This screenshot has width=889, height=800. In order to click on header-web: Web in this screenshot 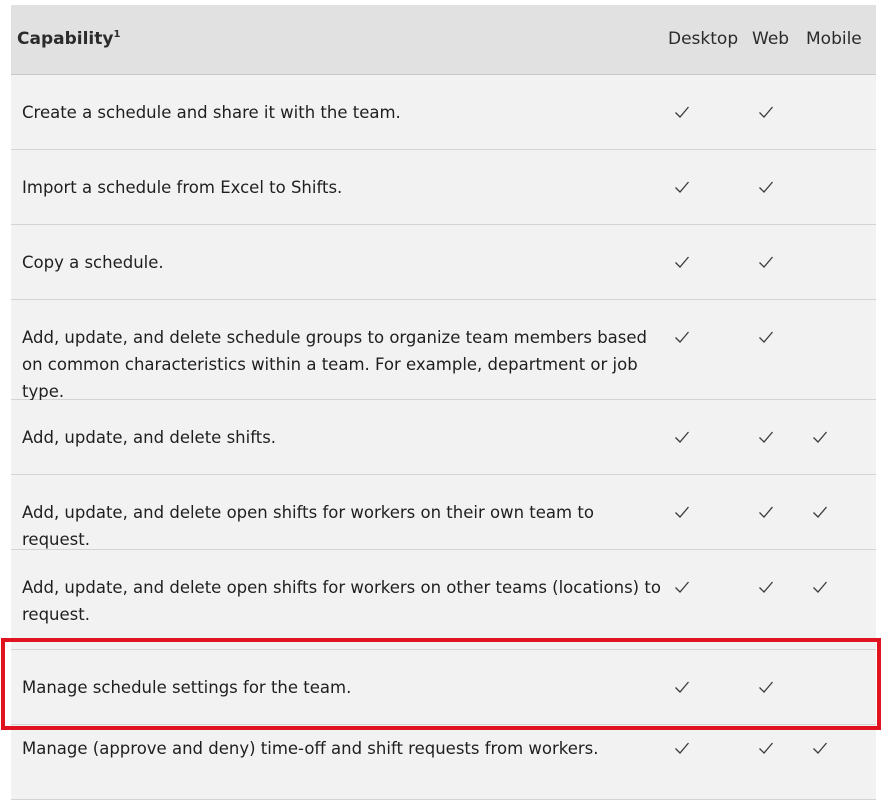, I will do `click(771, 39)`.